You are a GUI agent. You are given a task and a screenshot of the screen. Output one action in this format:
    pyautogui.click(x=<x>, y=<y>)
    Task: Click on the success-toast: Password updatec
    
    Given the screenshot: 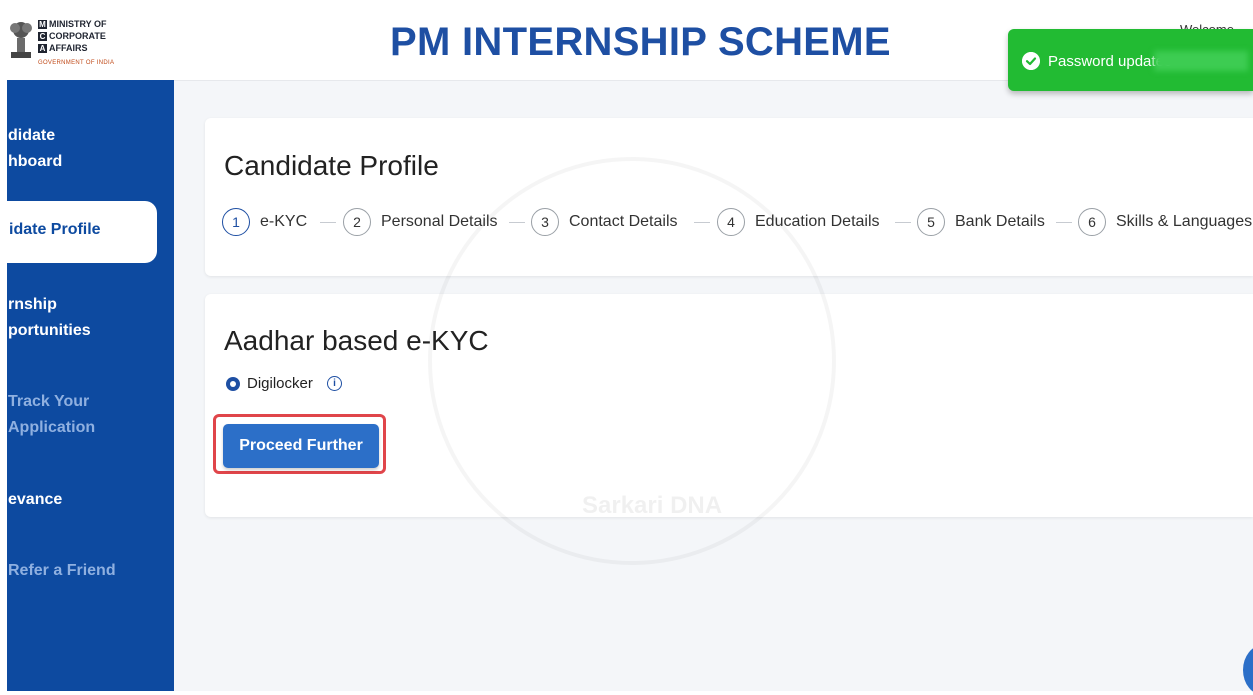 What is the action you would take?
    pyautogui.click(x=1130, y=60)
    